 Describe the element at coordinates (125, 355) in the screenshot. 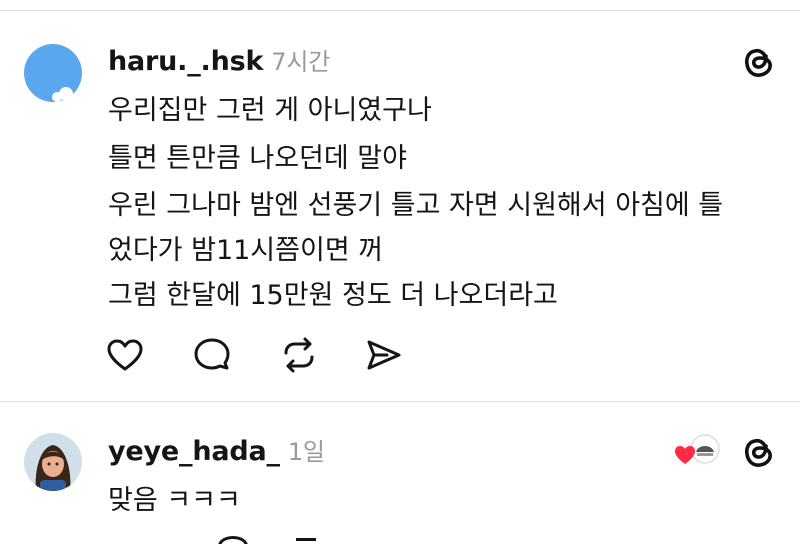

I see `heart-icon` at that location.